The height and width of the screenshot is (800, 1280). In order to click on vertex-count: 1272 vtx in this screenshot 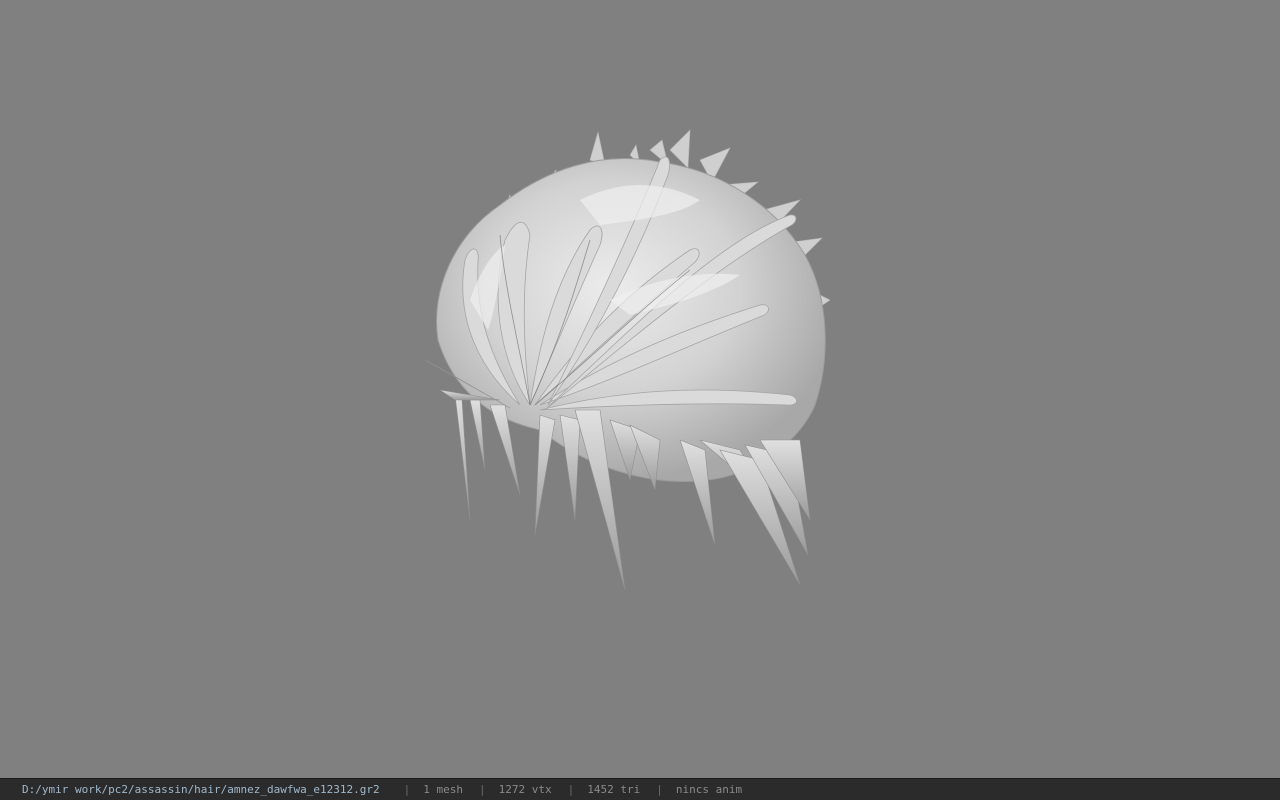, I will do `click(525, 789)`.